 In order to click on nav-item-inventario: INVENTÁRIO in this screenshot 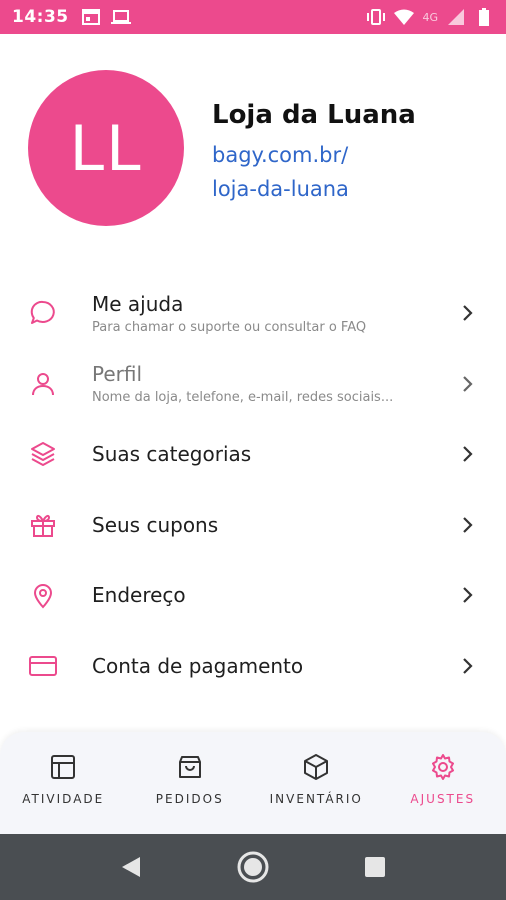, I will do `click(316, 783)`.